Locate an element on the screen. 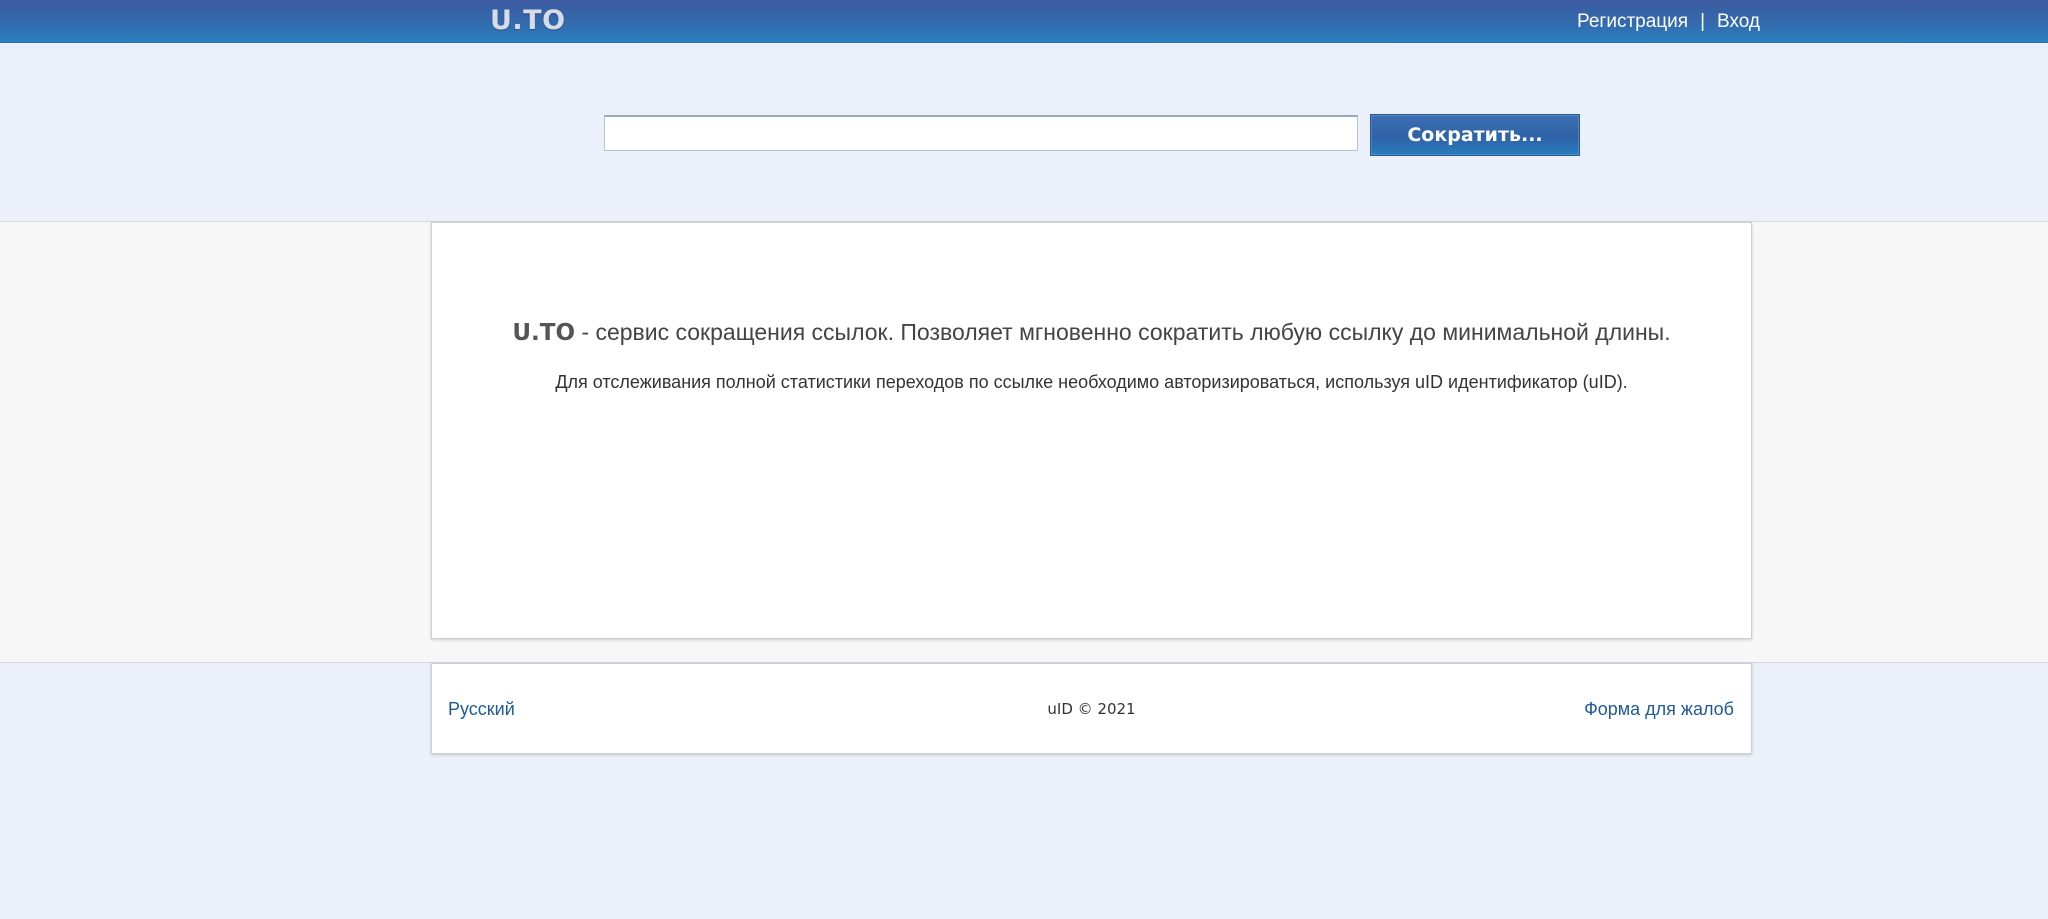 The height and width of the screenshot is (919, 2048). footer: Русский uID © 2021 Форма для жалоб is located at coordinates (1091, 708).